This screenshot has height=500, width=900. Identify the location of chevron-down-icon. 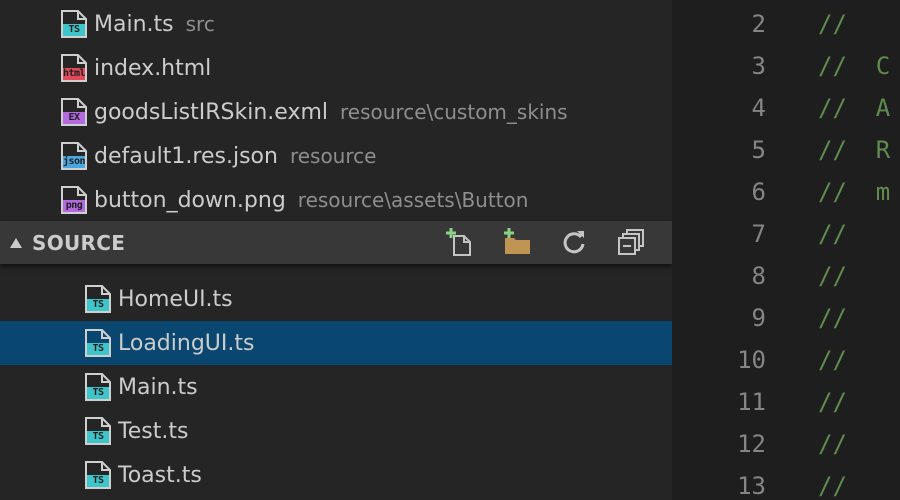
(16, 242).